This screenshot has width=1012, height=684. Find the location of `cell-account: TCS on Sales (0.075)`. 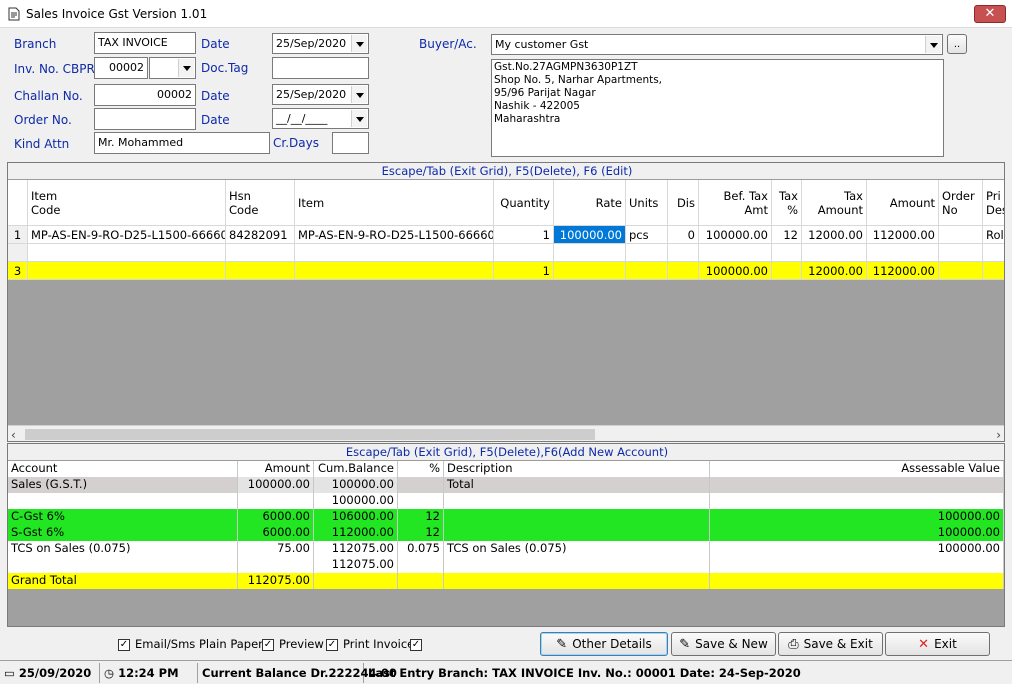

cell-account: TCS on Sales (0.075) is located at coordinates (123, 549).